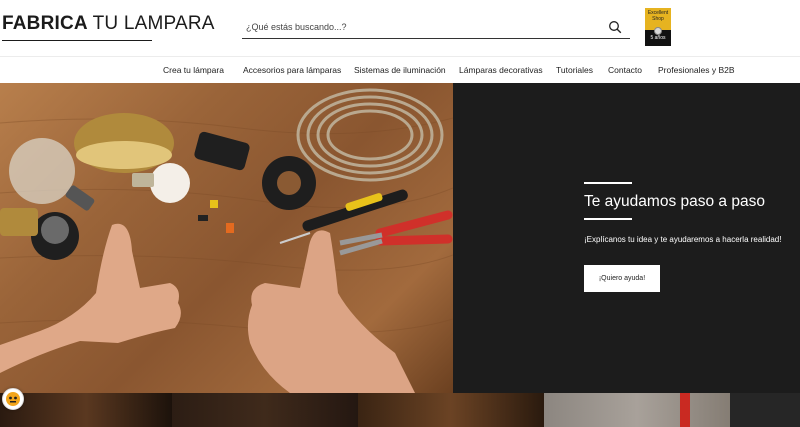 The width and height of the screenshot is (800, 427). What do you see at coordinates (292, 70) in the screenshot?
I see `nav-item-accesorios: Accesorios para lámparas` at bounding box center [292, 70].